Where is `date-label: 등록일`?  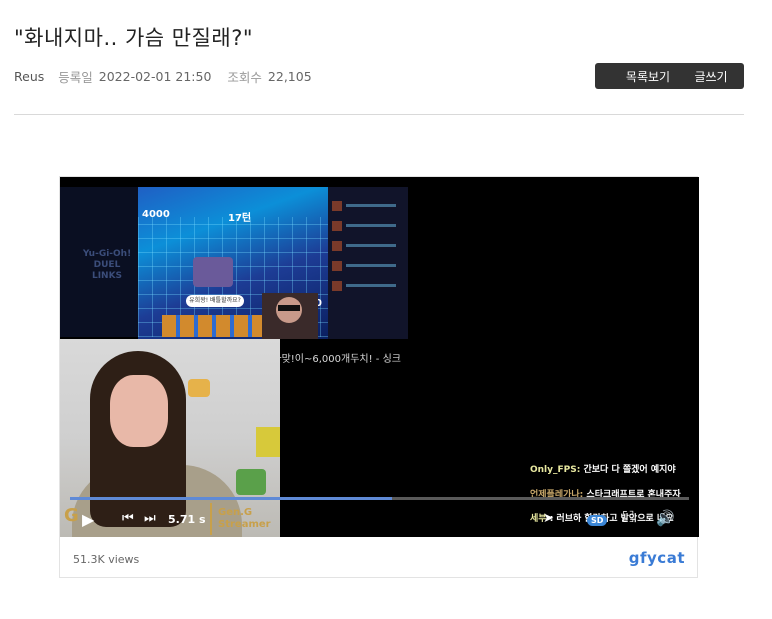 date-label: 등록일 is located at coordinates (75, 77).